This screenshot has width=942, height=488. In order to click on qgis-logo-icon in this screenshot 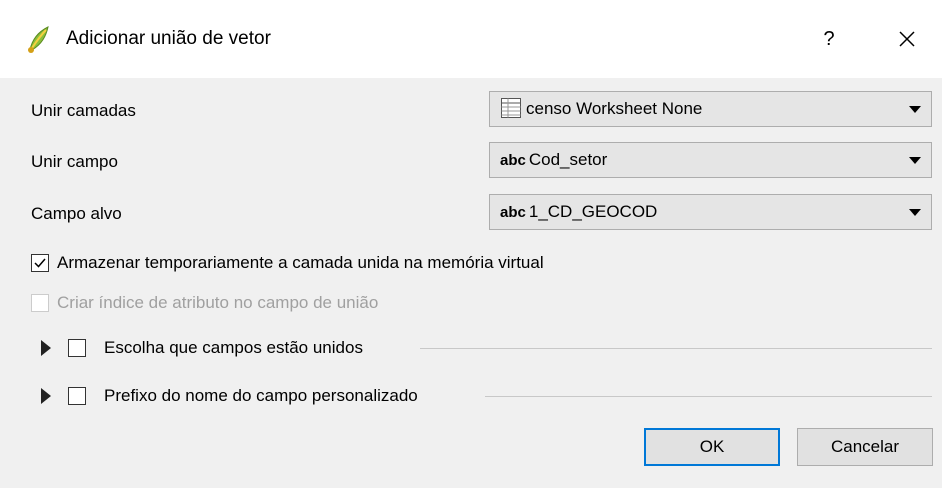, I will do `click(38, 39)`.